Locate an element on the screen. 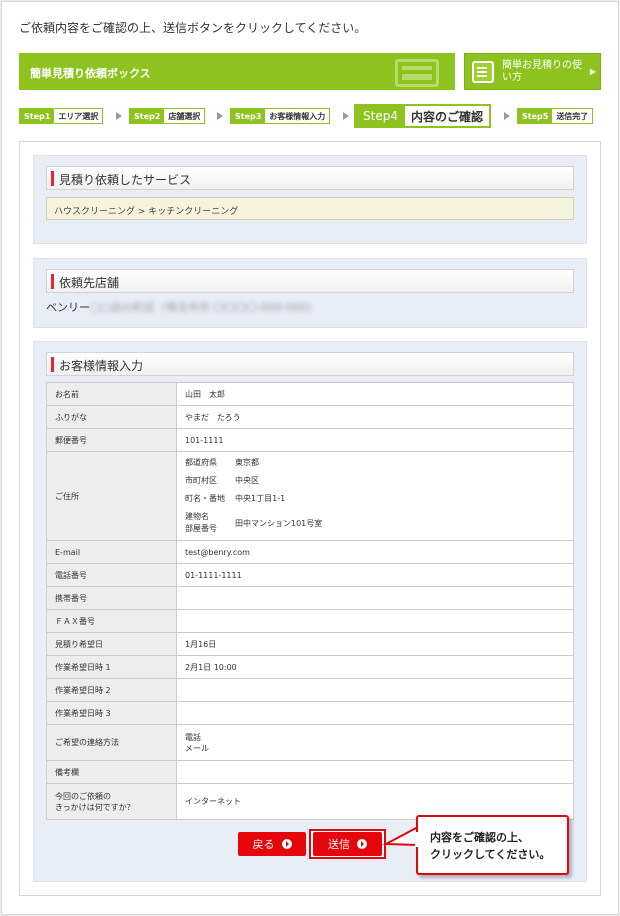 Image resolution: width=620 pixels, height=916 pixels. step-3: Step3 お客様情報入力 is located at coordinates (280, 116).